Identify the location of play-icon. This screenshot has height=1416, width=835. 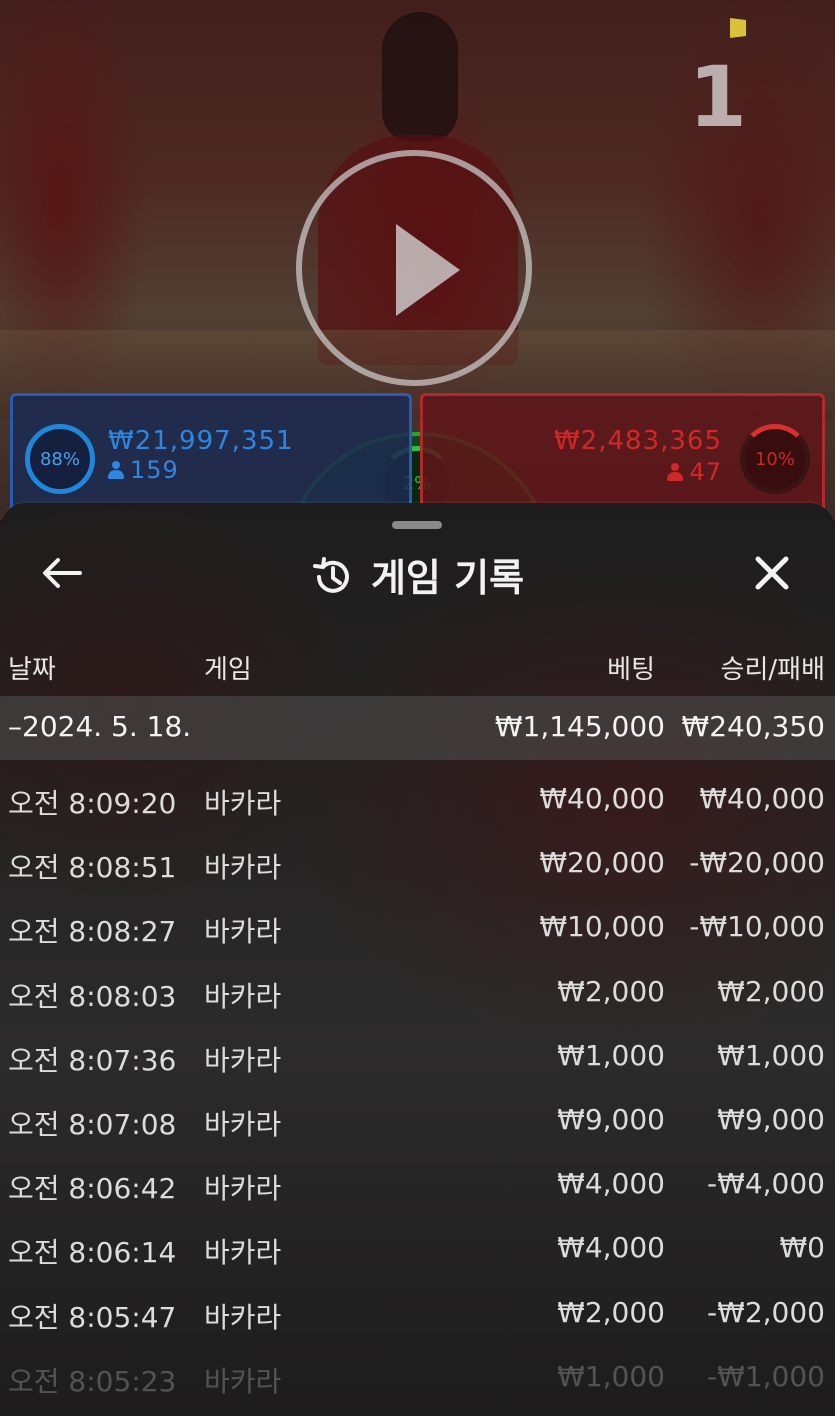
(428, 270).